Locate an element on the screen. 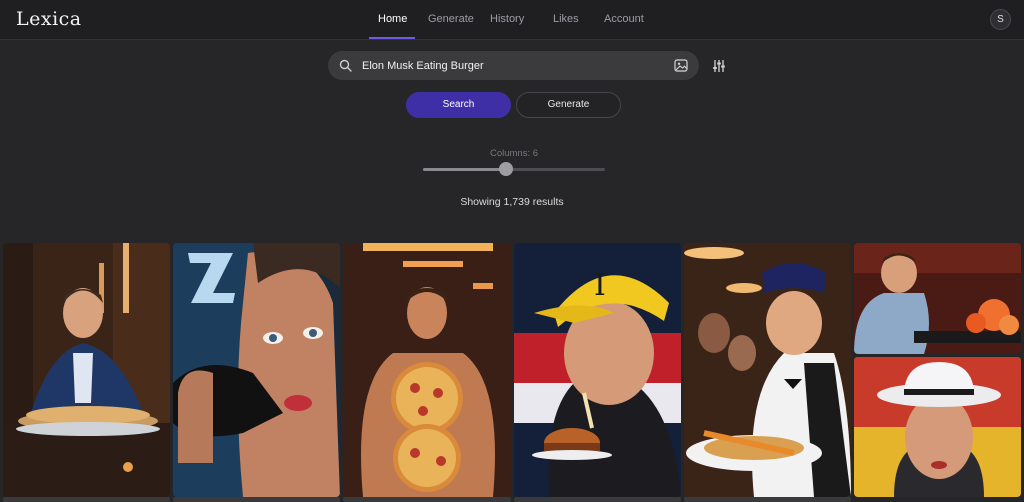  nav-likes: Likes is located at coordinates (566, 19).